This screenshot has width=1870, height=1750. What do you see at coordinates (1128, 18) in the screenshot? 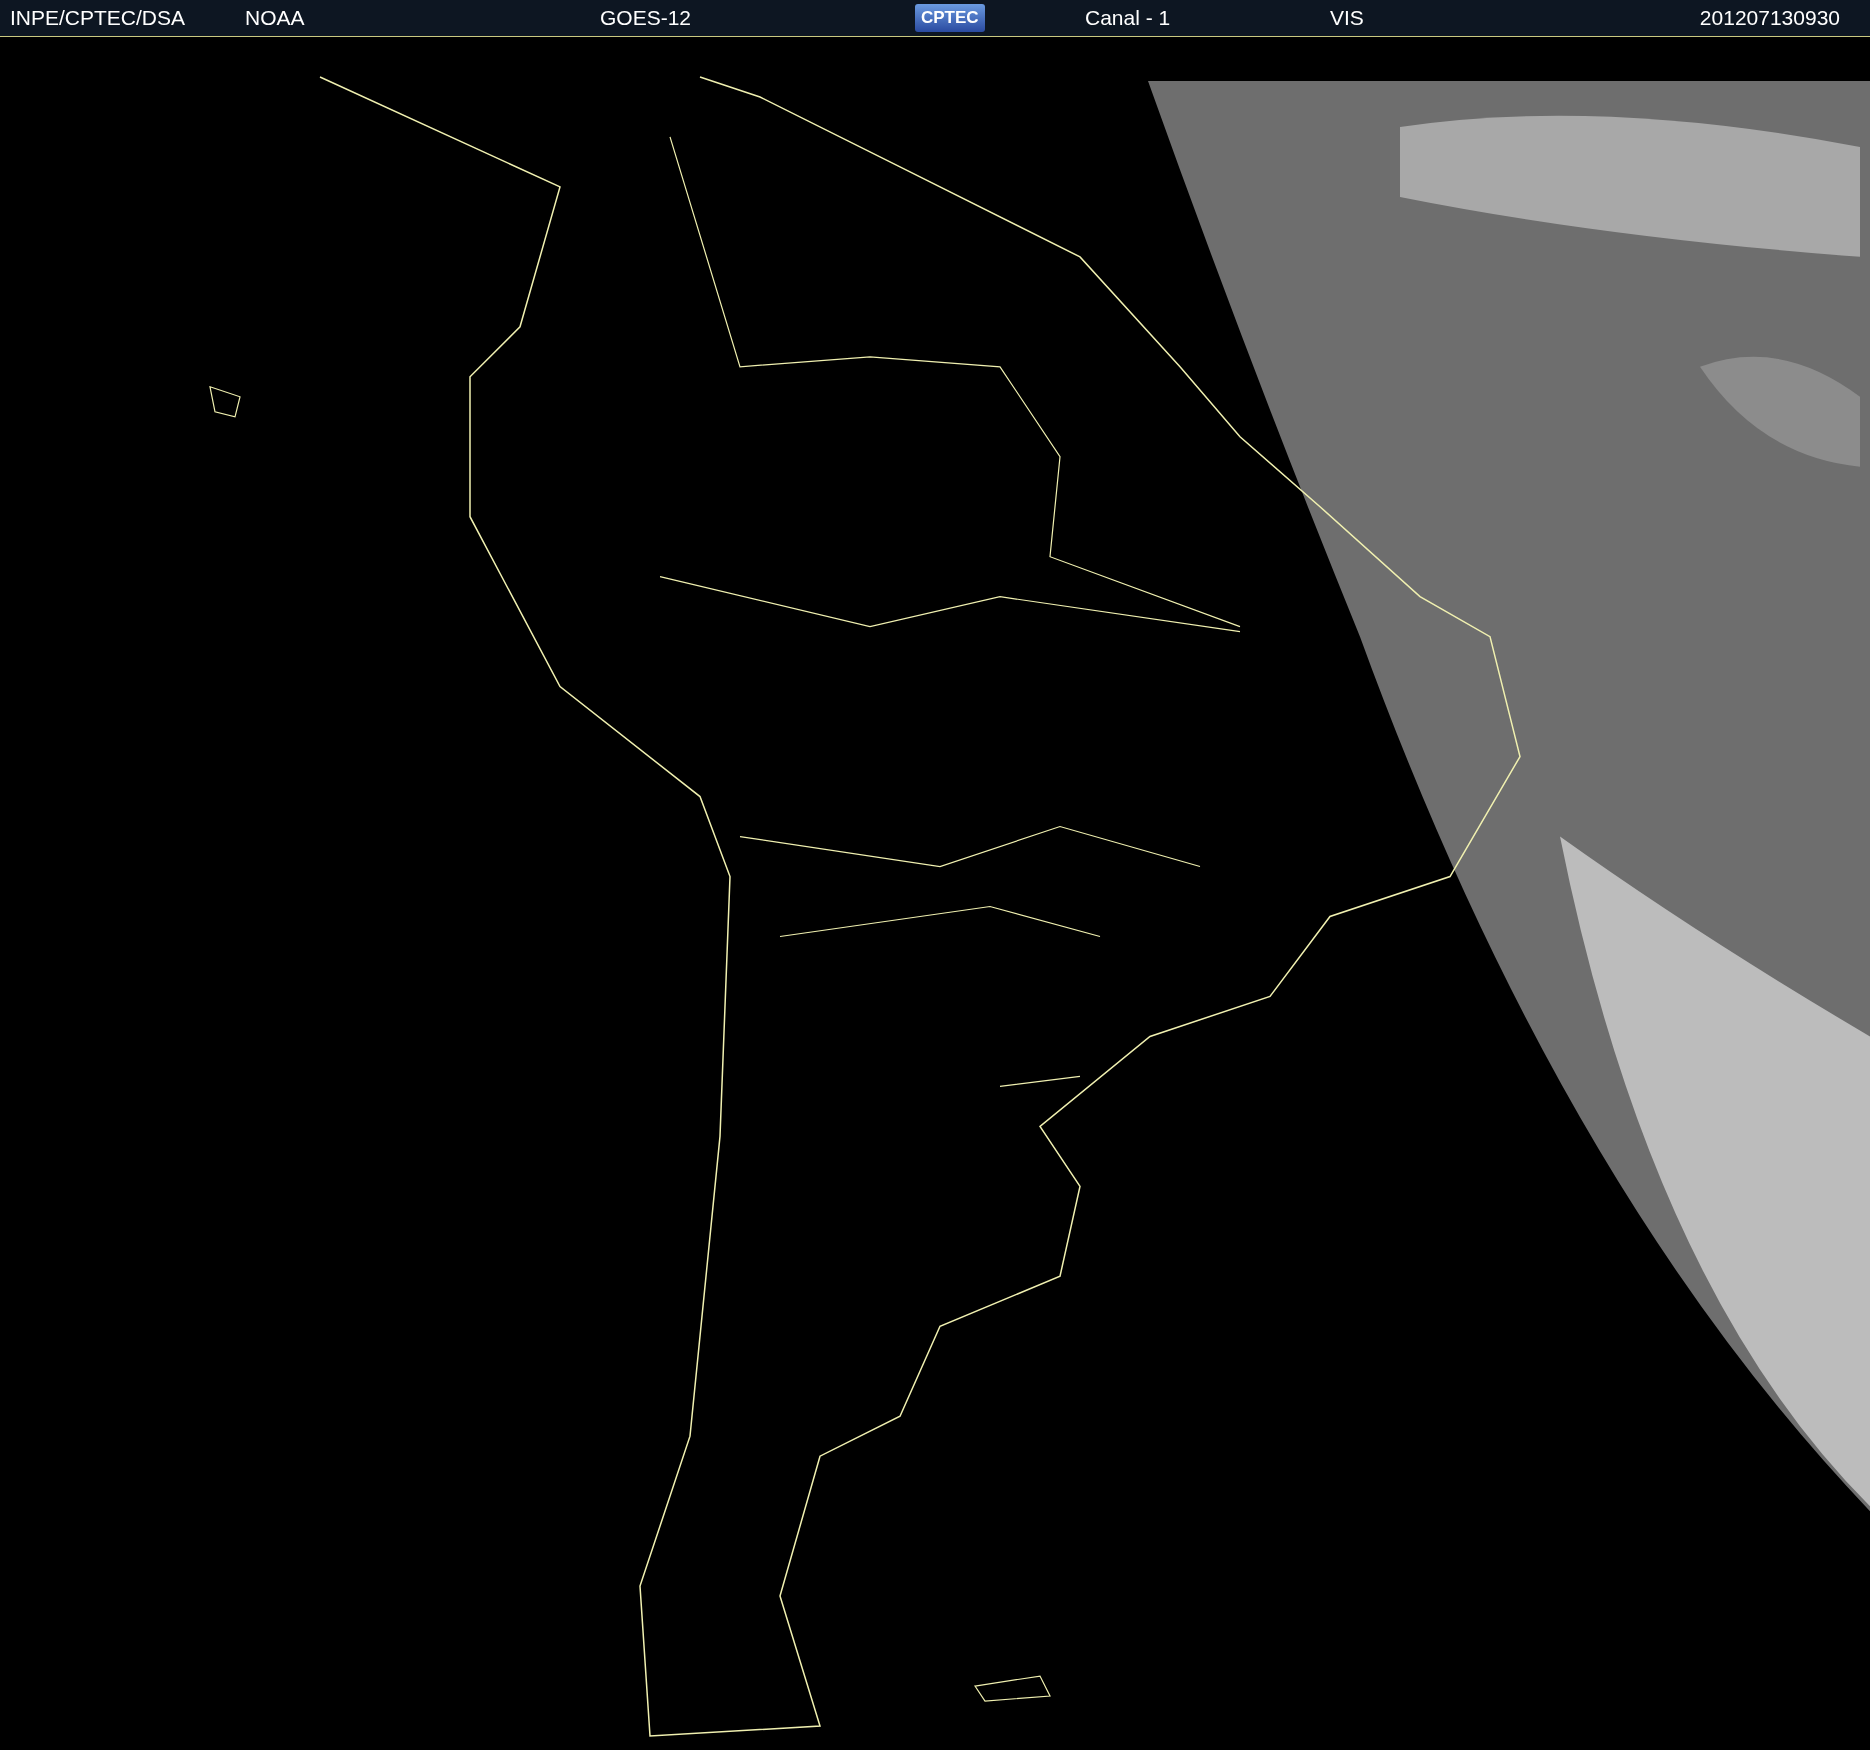
I see `header-label: Canal - 1` at bounding box center [1128, 18].